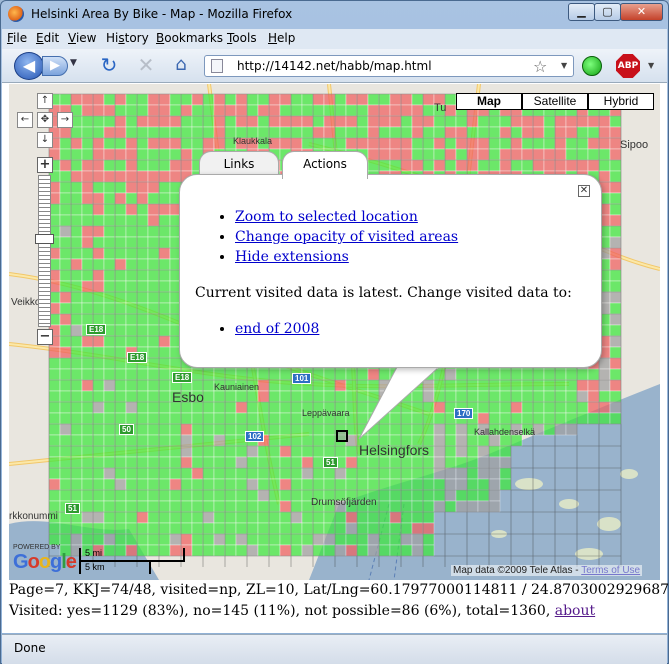  What do you see at coordinates (610, 570) in the screenshot?
I see `terms-of-use-link: Terms of Use` at bounding box center [610, 570].